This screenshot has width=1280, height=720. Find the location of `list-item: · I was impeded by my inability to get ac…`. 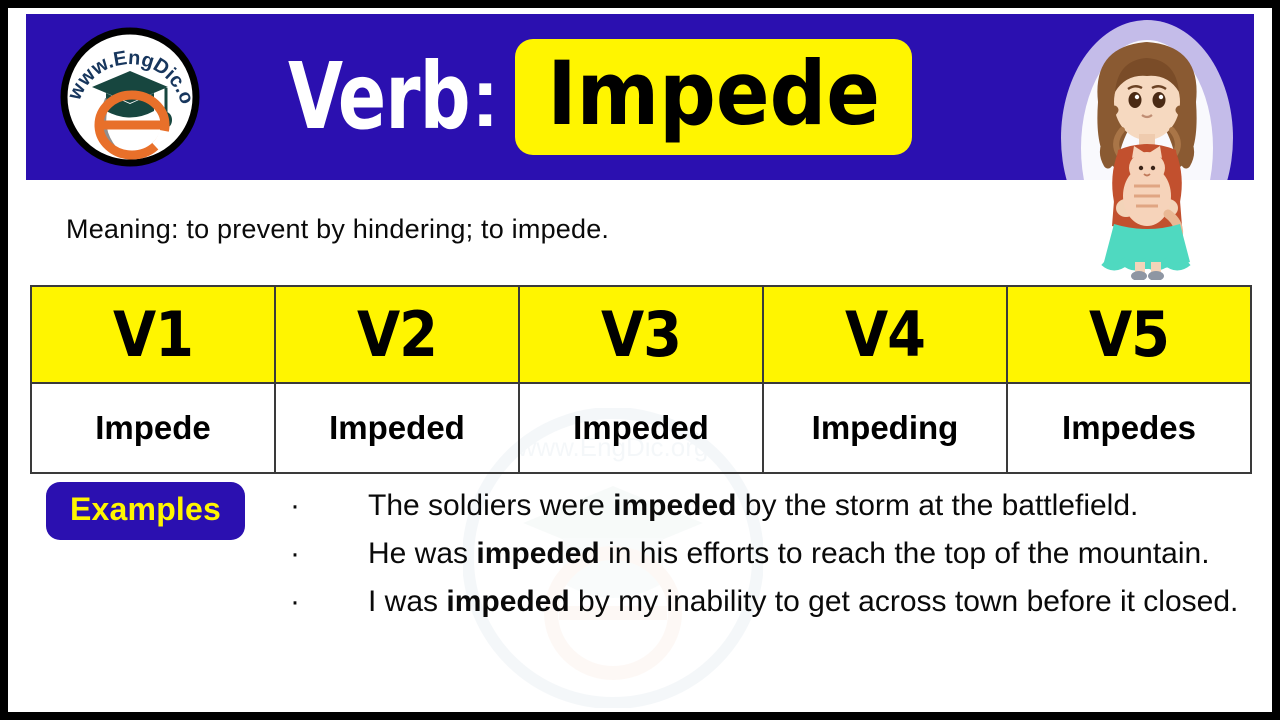

list-item: · I was impeded by my inability to get ac… is located at coordinates (774, 602).